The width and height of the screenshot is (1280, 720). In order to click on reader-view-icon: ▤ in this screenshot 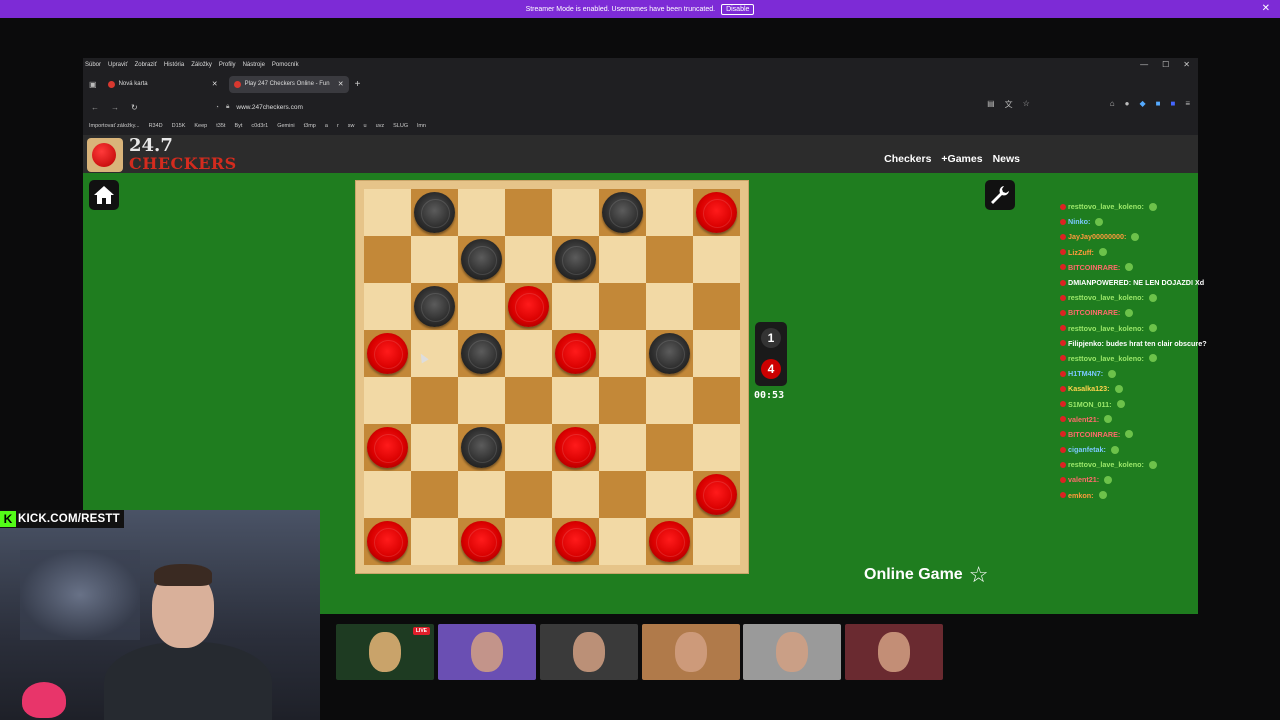, I will do `click(991, 104)`.